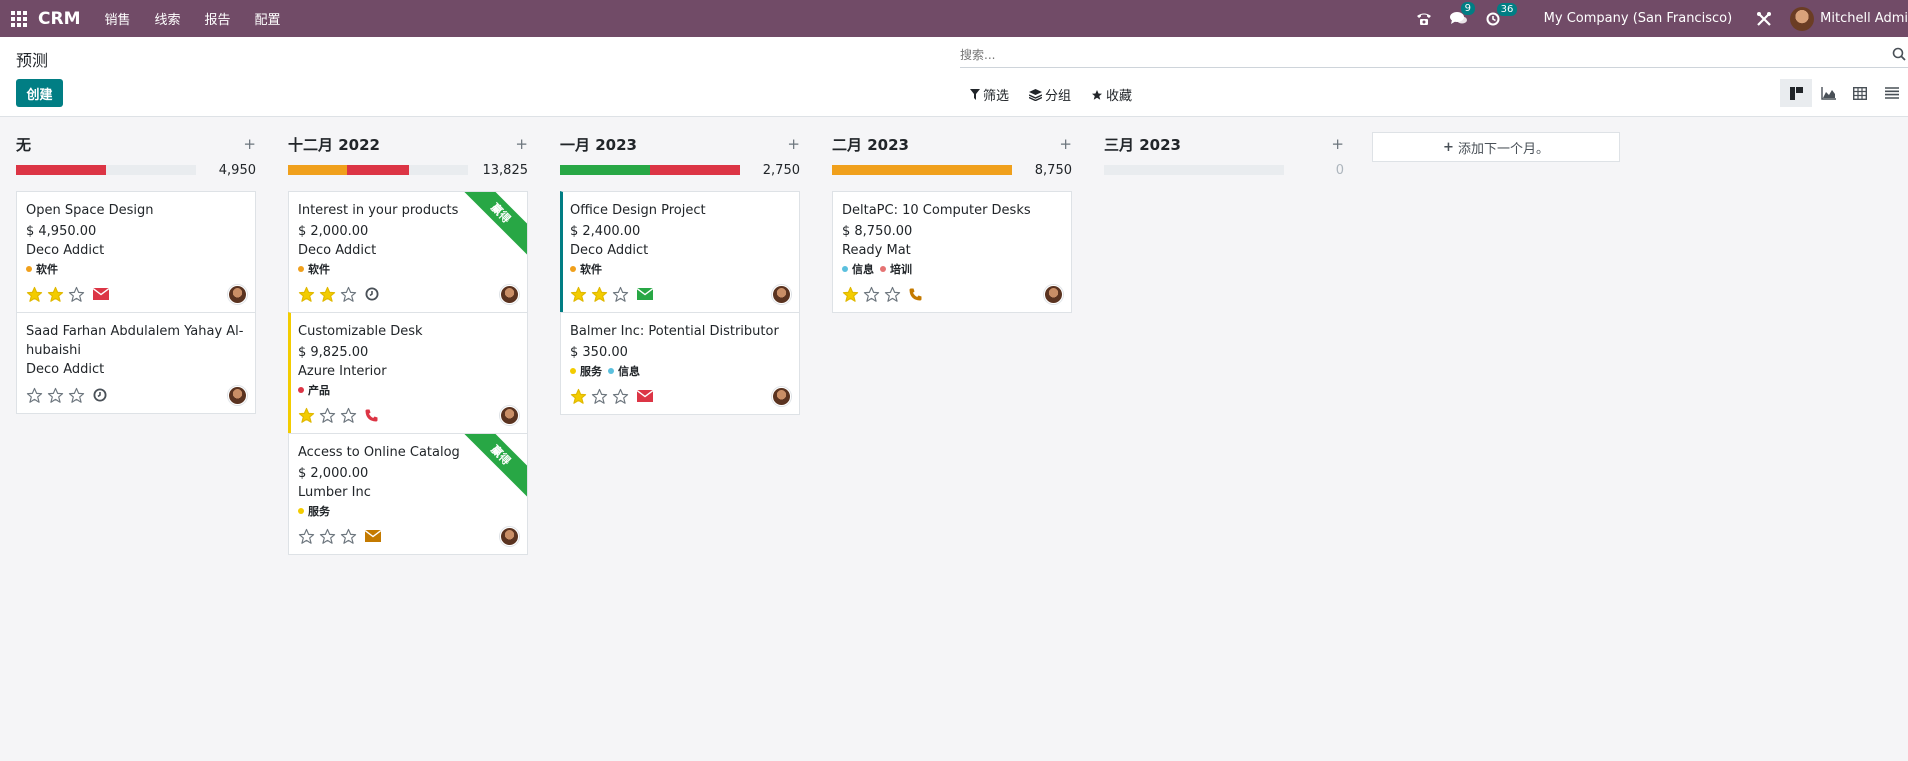 Image resolution: width=1908 pixels, height=761 pixels. Describe the element at coordinates (1496, 147) in the screenshot. I see `add-next-month-button: + 添加下一个月。` at that location.